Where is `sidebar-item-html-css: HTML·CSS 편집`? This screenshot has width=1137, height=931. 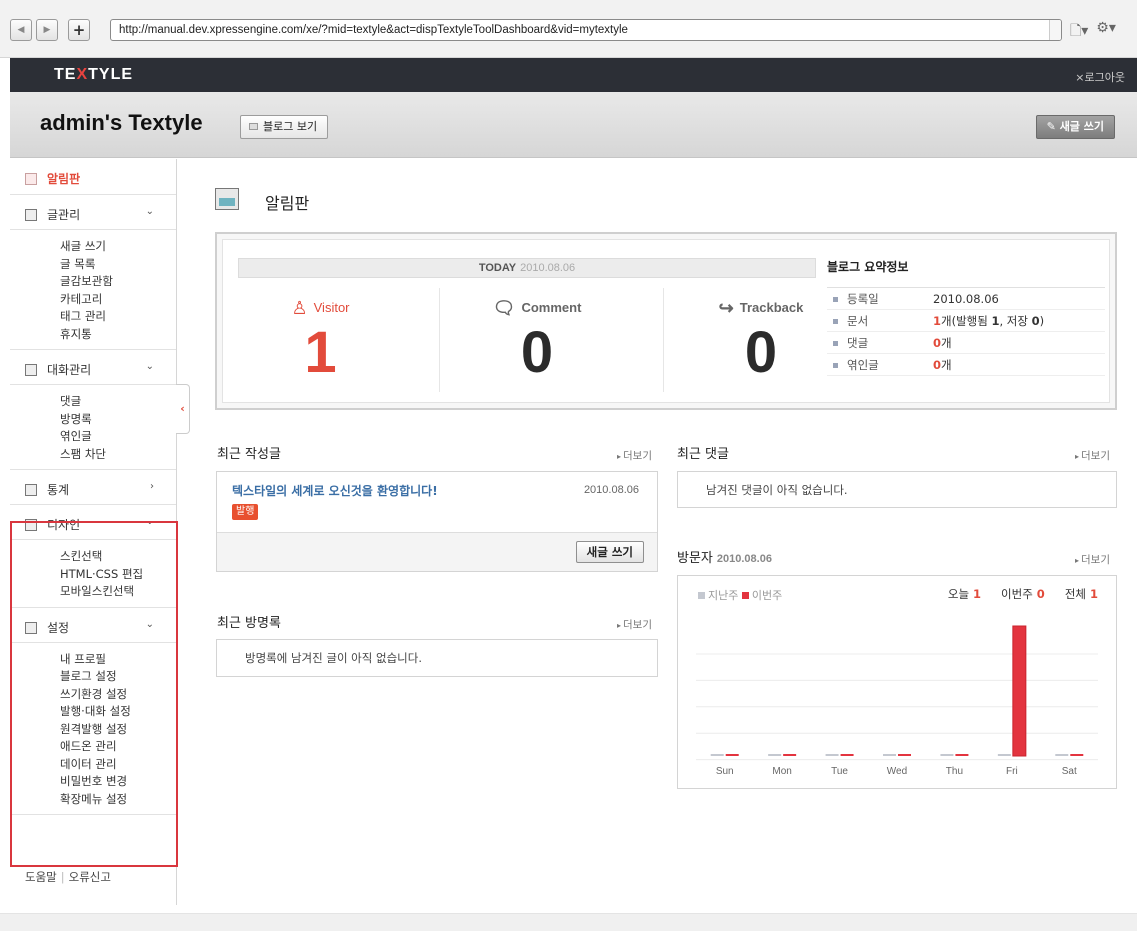
sidebar-item-html-css: HTML·CSS 편집 is located at coordinates (118, 575).